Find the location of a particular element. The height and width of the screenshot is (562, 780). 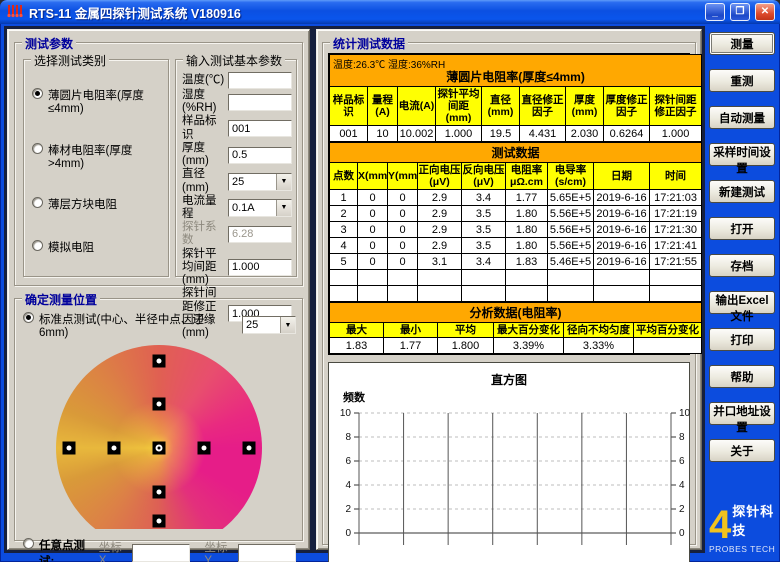

group-title: 确定测量位置 is located at coordinates (61, 299).